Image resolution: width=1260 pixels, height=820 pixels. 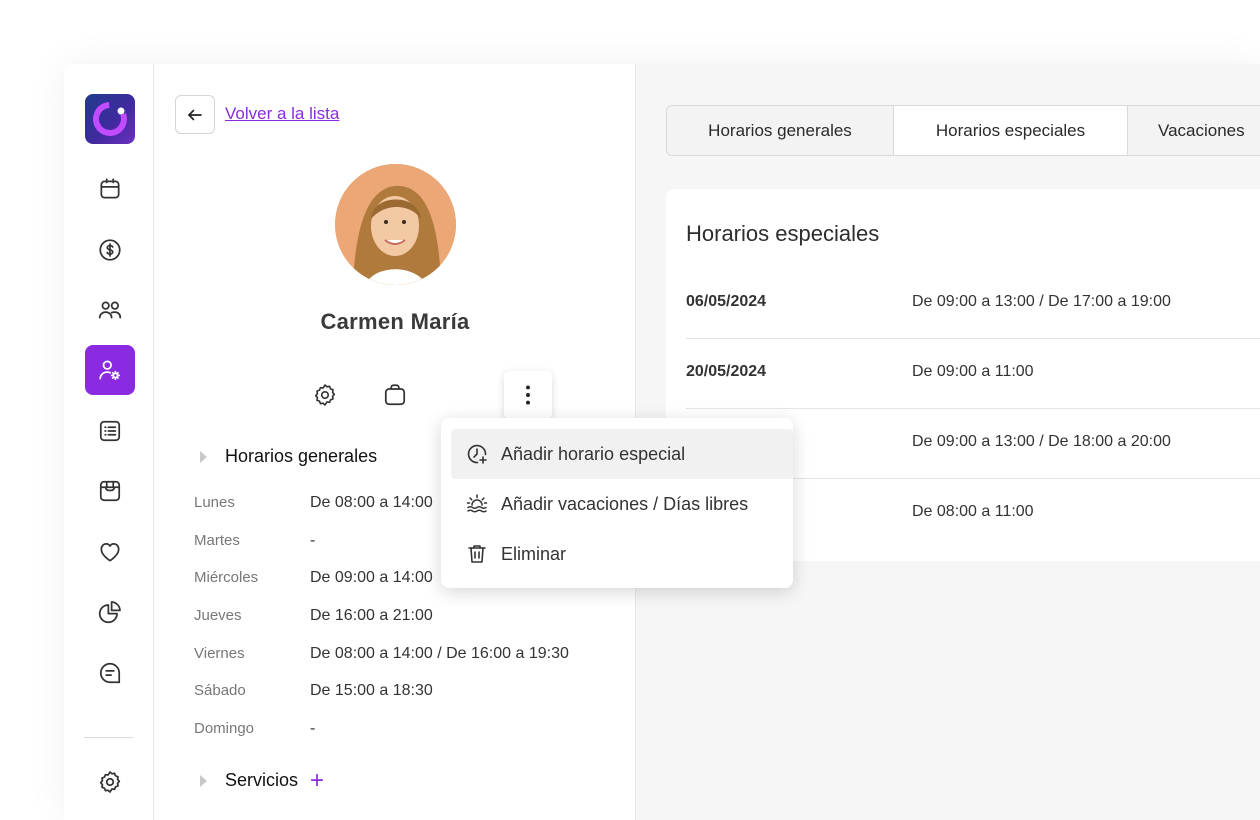 I want to click on schedule-row: Domingo -, so click(x=414, y=729).